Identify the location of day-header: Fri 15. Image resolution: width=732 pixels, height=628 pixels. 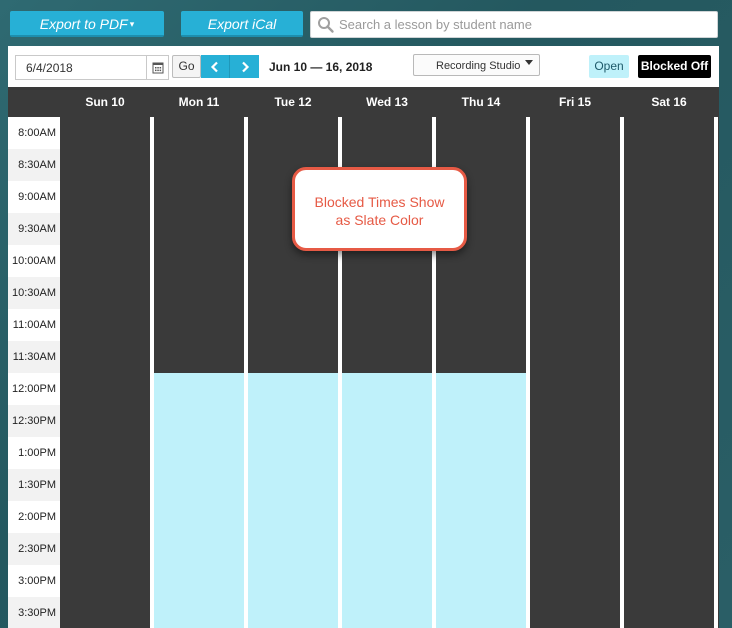
(574, 102).